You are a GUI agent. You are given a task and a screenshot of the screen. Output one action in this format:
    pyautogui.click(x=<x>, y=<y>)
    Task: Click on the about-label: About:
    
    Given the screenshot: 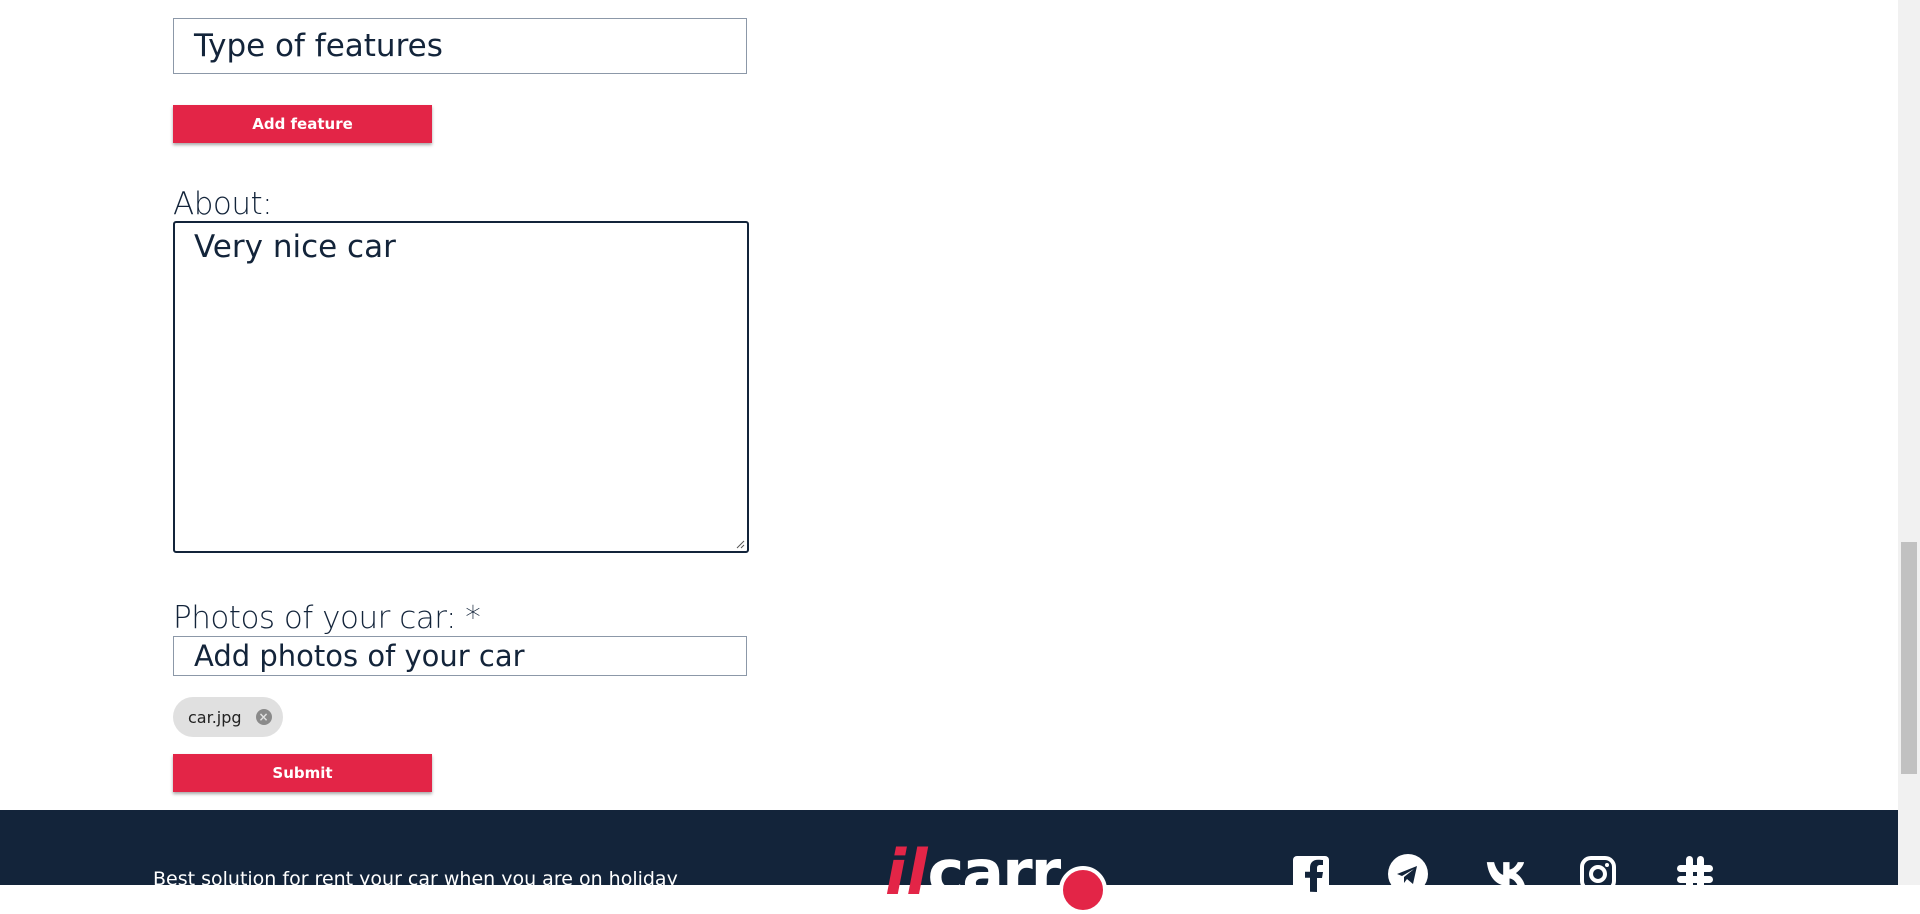 What is the action you would take?
    pyautogui.click(x=223, y=204)
    